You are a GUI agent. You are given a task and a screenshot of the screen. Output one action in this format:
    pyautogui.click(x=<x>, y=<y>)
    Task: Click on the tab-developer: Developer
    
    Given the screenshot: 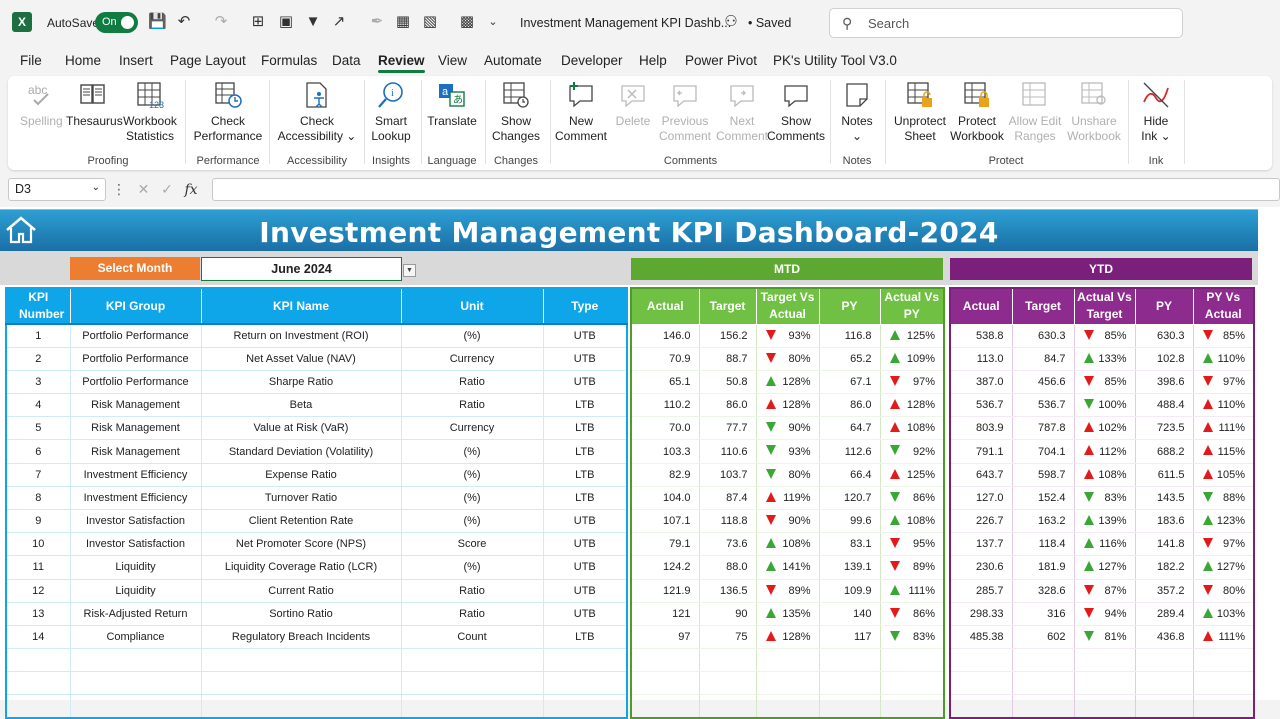 What is the action you would take?
    pyautogui.click(x=592, y=60)
    